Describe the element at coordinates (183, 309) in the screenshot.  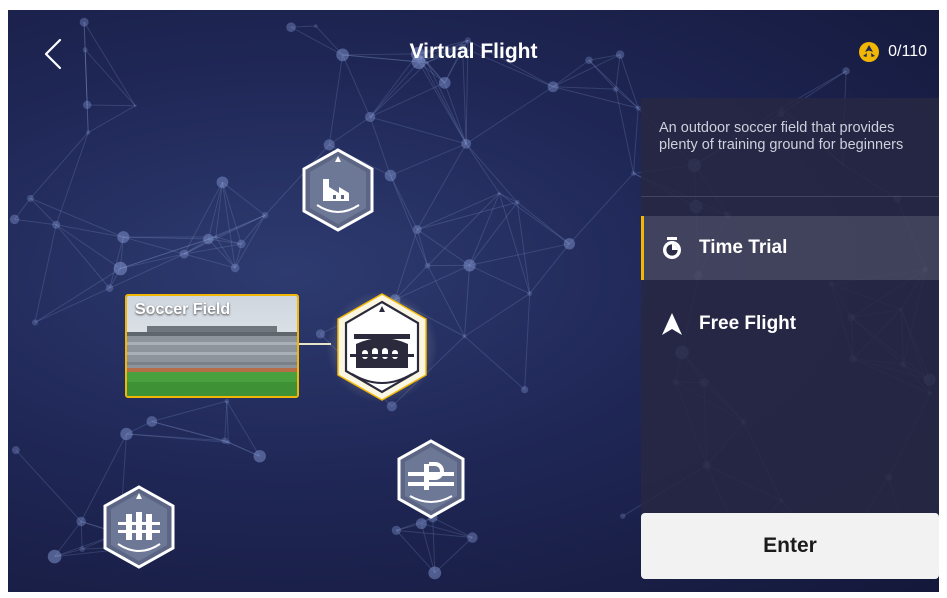
I see `preview-label: Soccer Field` at that location.